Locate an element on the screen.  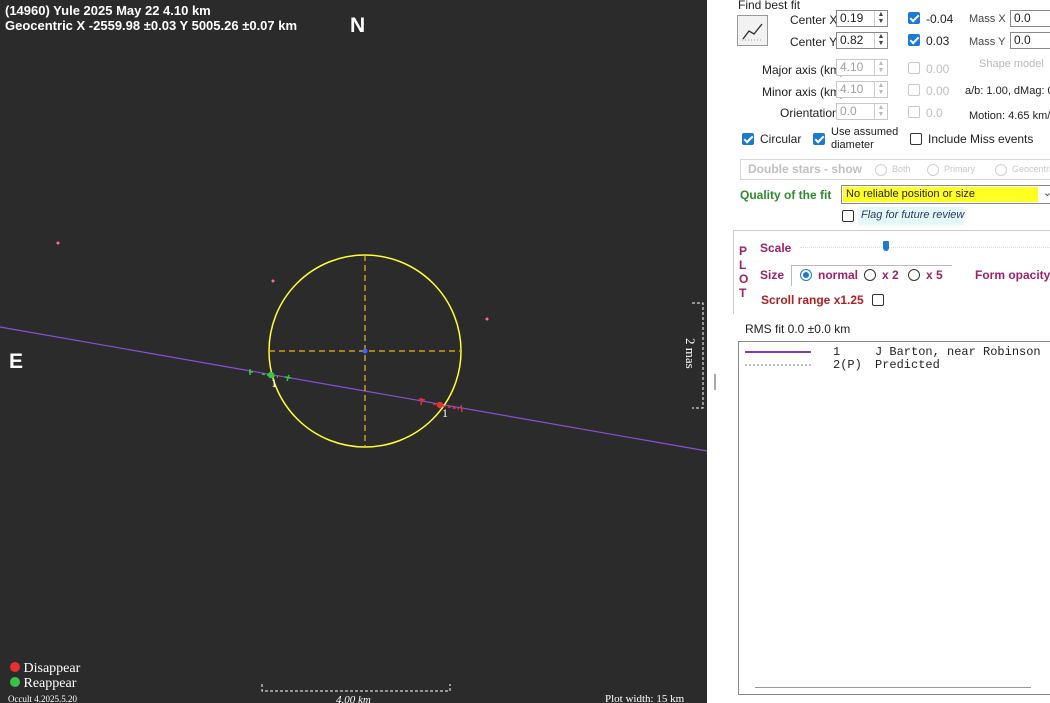
primary-radio is located at coordinates (933, 170).